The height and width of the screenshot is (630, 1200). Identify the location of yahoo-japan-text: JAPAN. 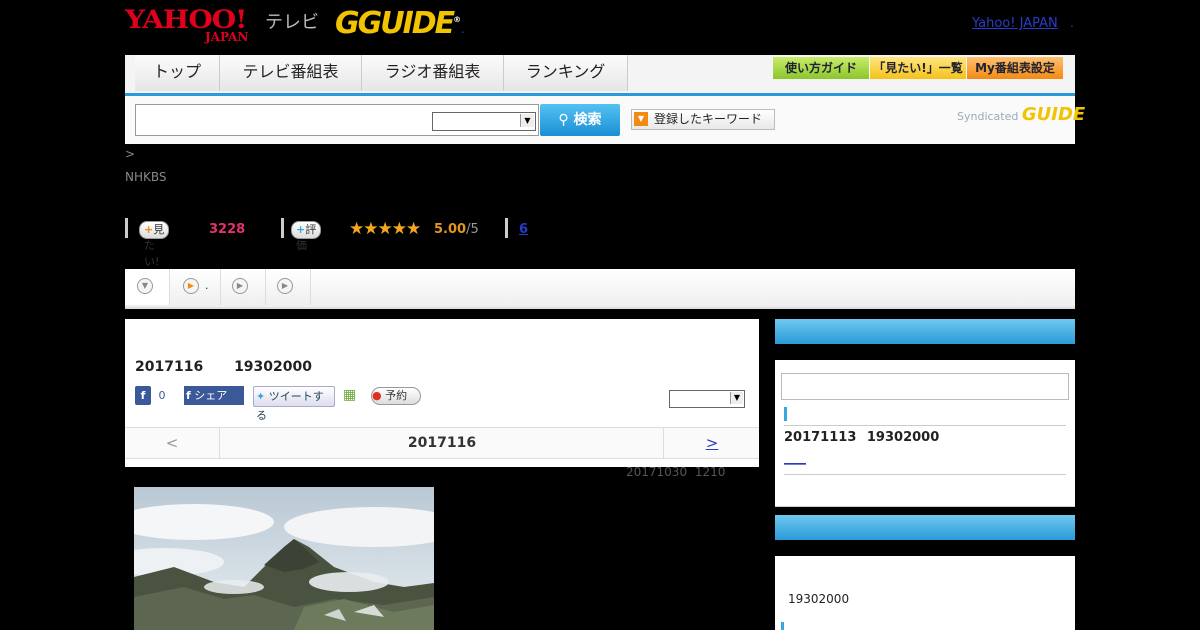
(227, 37).